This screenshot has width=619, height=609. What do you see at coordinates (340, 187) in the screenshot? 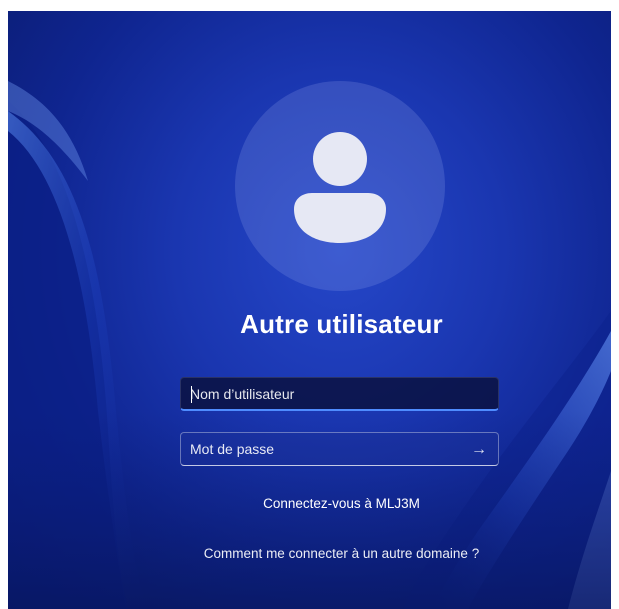
I see `person-icon` at bounding box center [340, 187].